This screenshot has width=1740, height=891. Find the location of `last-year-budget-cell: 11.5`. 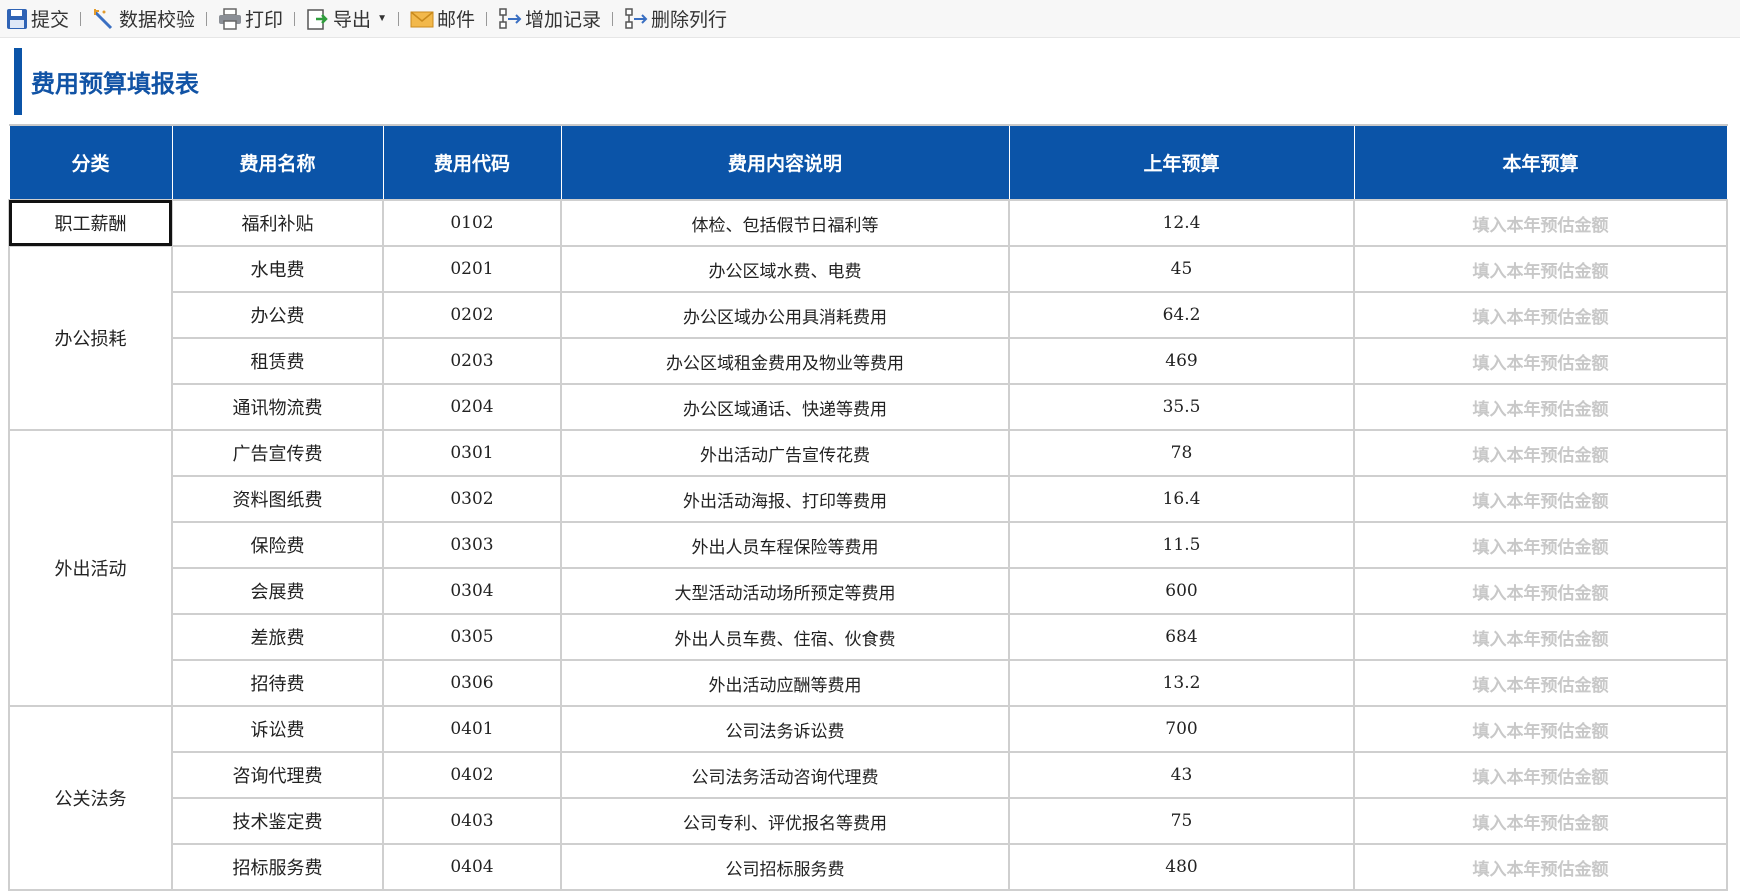

last-year-budget-cell: 11.5 is located at coordinates (1181, 545).